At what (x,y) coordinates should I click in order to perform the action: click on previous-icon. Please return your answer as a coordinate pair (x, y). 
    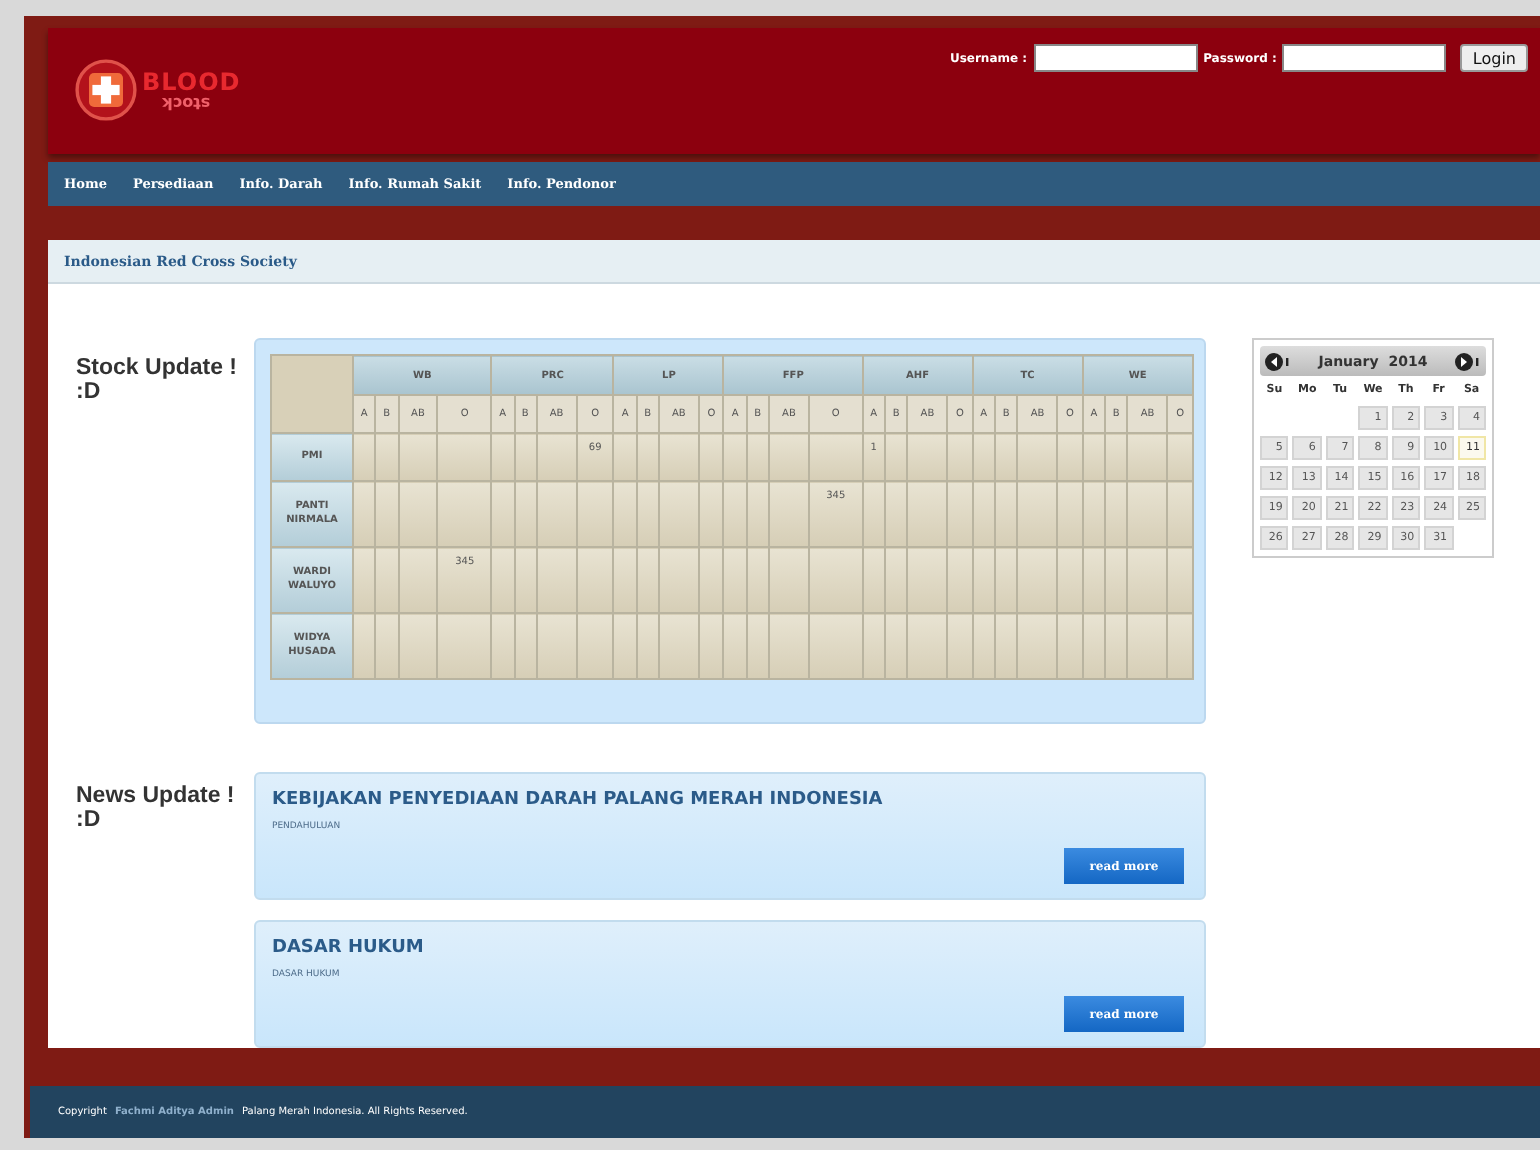
    Looking at the image, I should click on (1278, 361).